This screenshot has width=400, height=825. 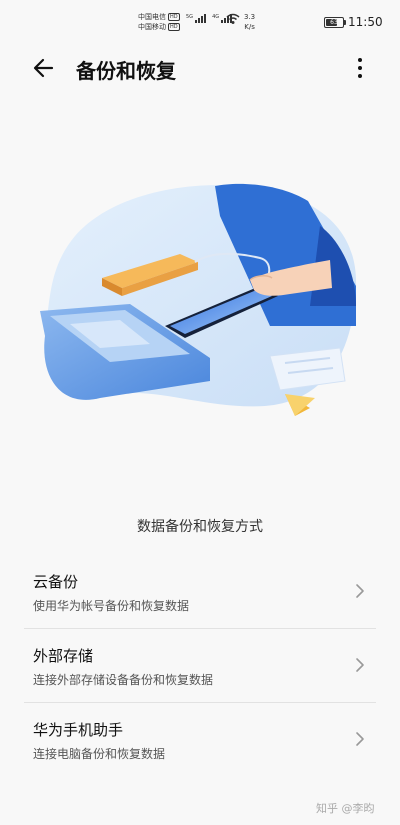 I want to click on option-external-storage: 外部存储 连接外部存储设备备份和恢复数据, so click(x=200, y=666).